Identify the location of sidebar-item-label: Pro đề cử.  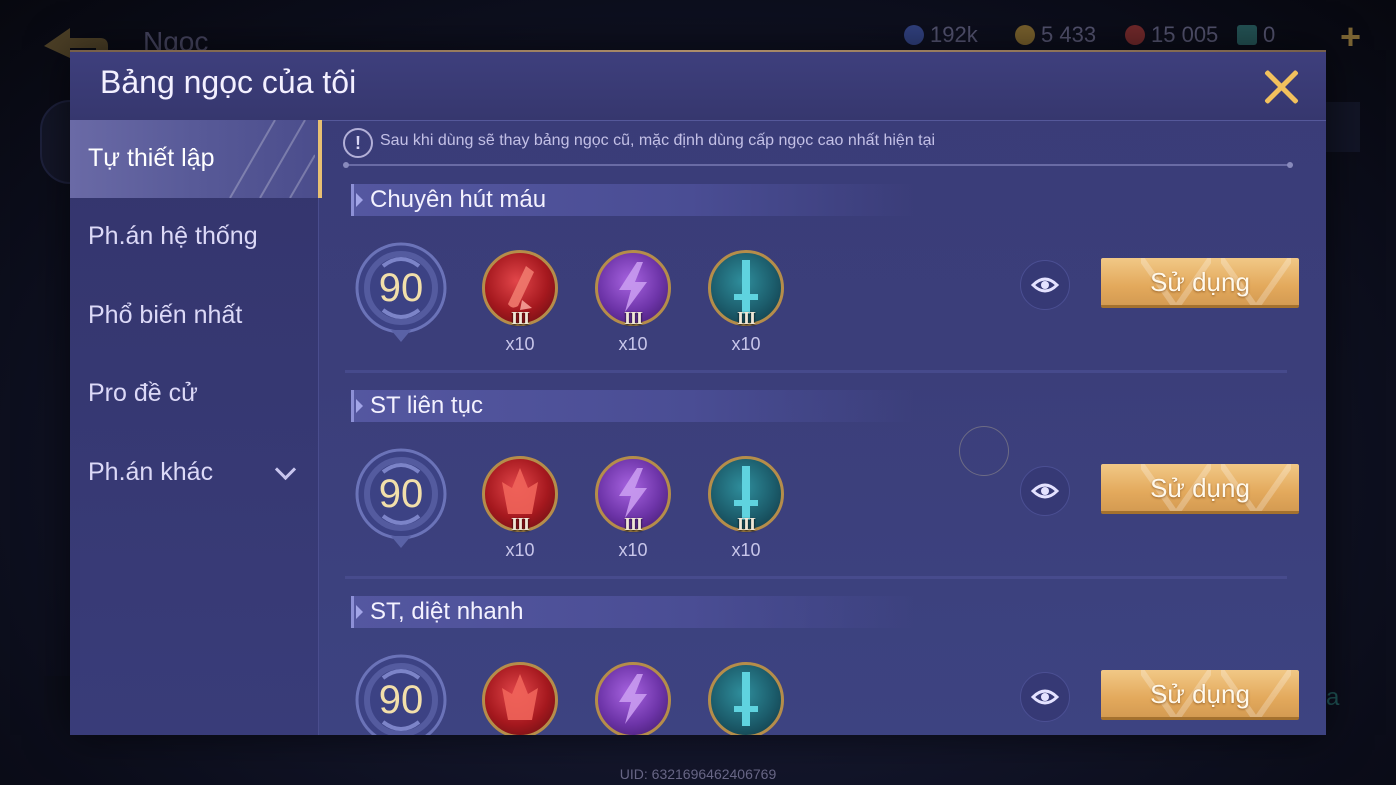
(143, 393).